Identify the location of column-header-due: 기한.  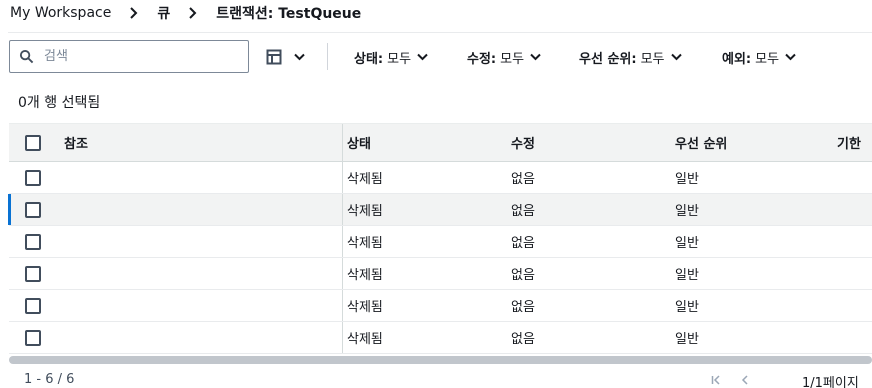
(849, 142).